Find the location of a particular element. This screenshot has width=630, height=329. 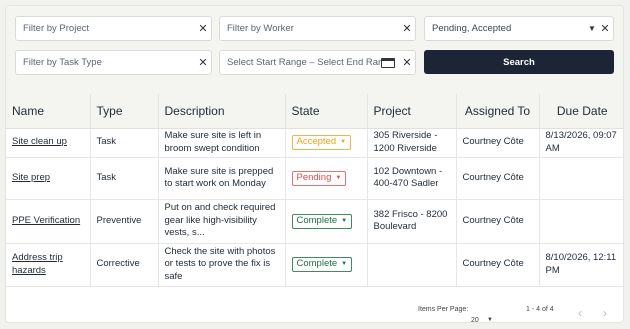

state-filter-select: Pending, Accepted ▼ ✕ is located at coordinates (519, 28).